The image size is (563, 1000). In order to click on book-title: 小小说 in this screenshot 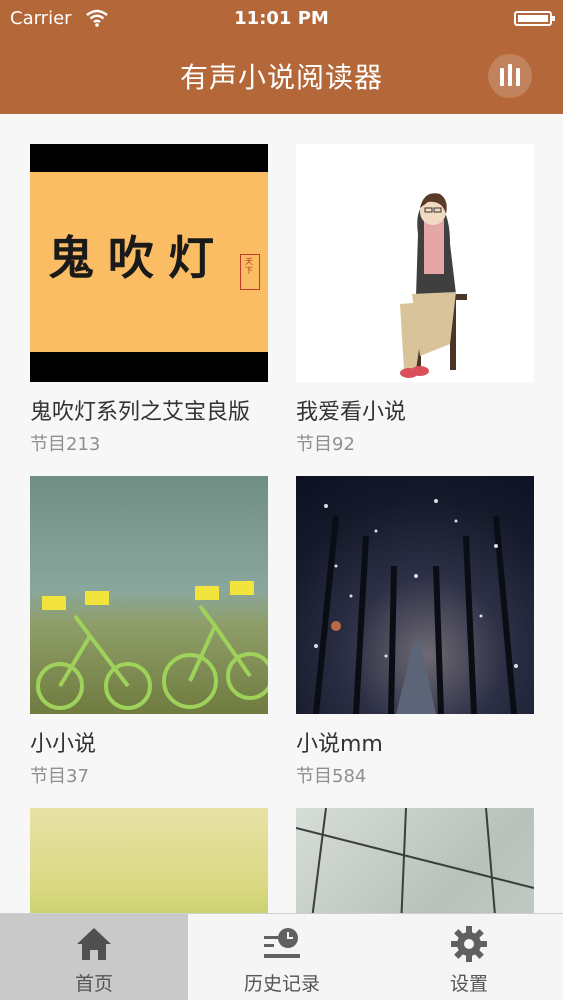, I will do `click(63, 744)`.